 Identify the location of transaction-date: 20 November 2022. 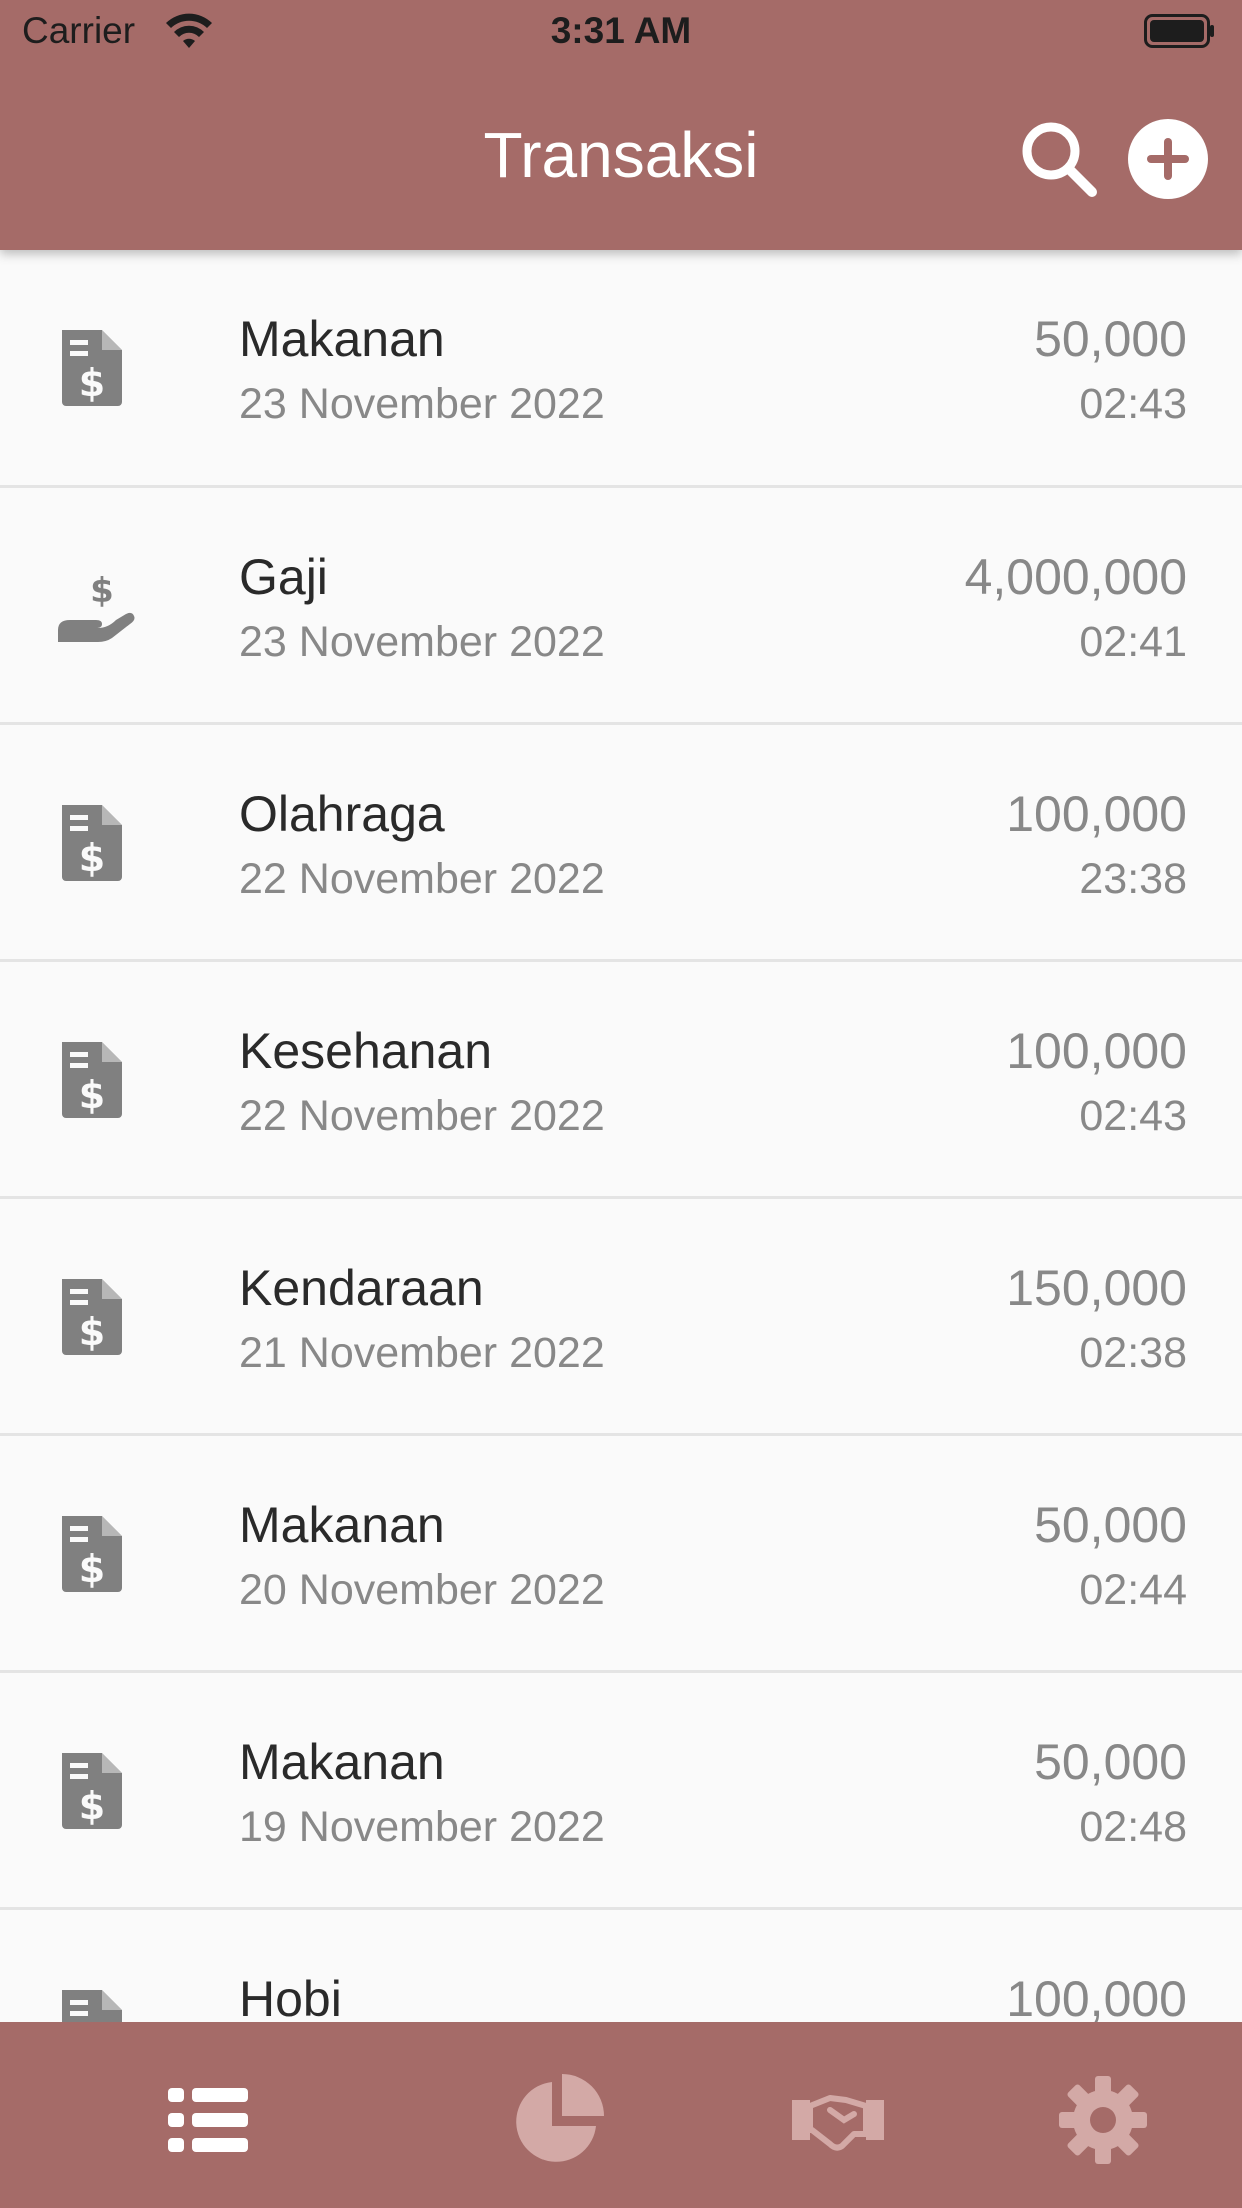
(422, 1590).